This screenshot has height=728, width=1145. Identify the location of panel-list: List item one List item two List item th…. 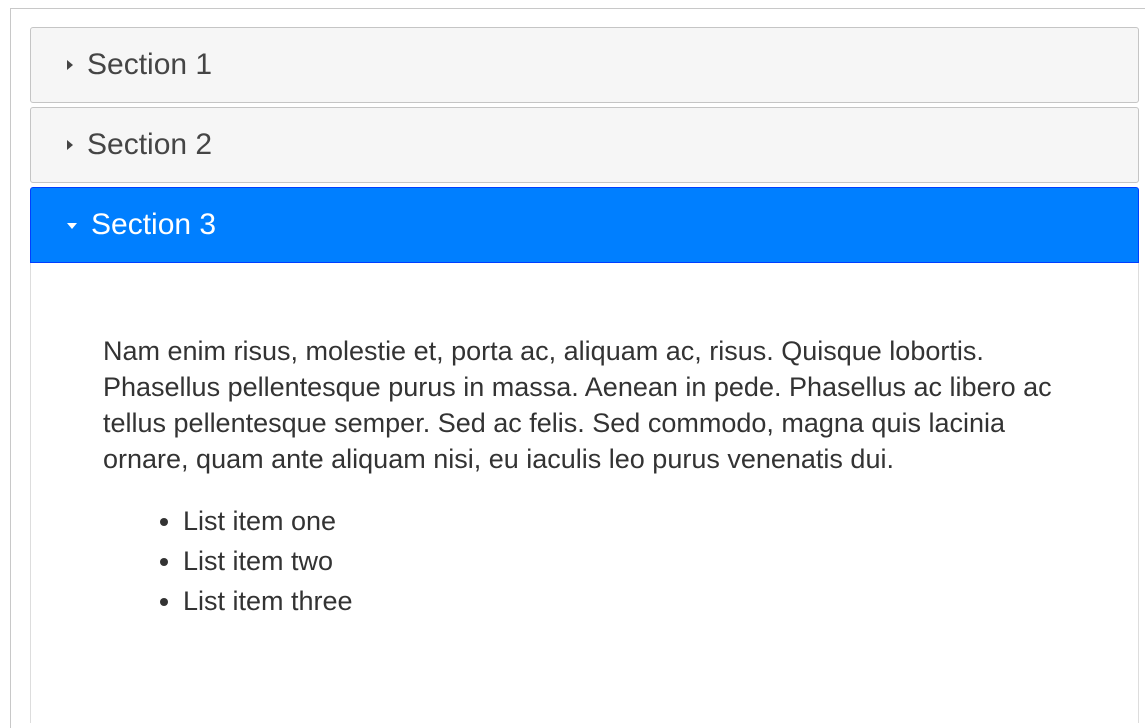
(600, 561).